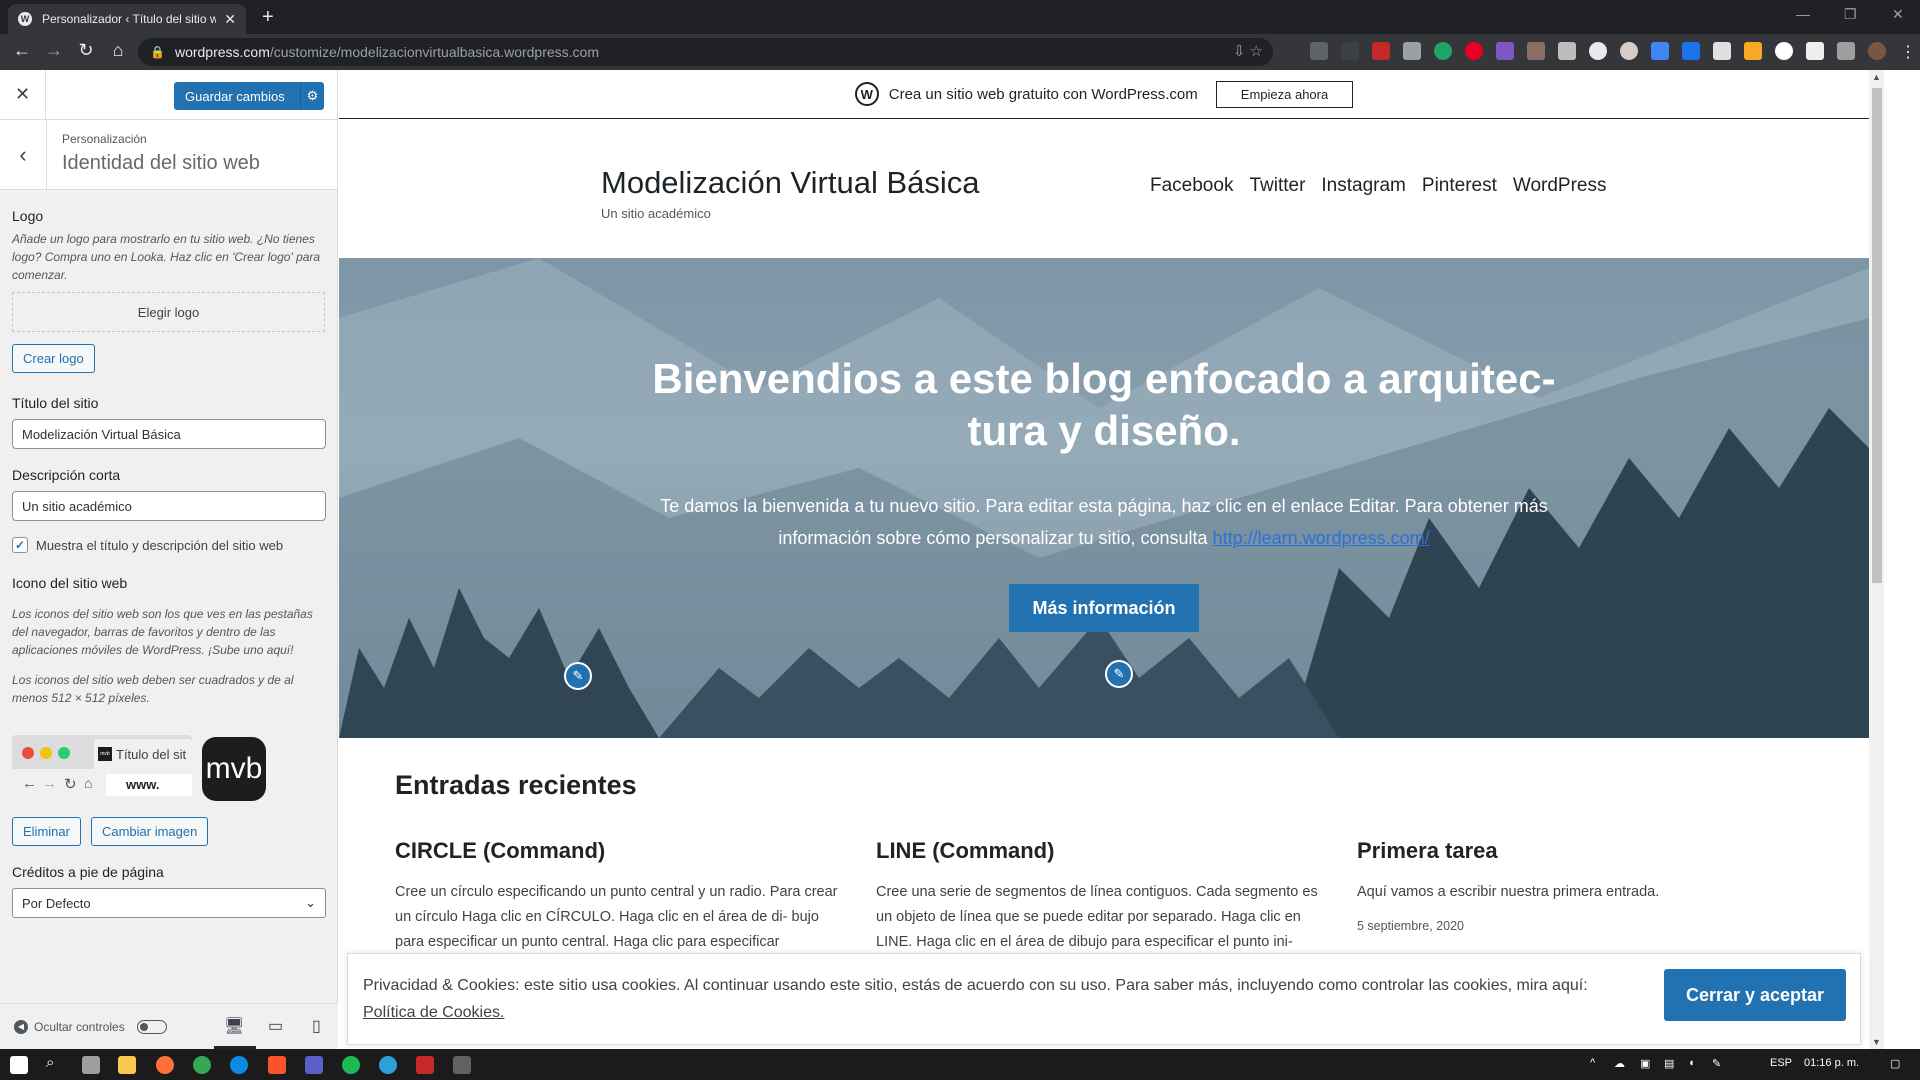 The height and width of the screenshot is (1080, 1920). Describe the element at coordinates (86, 50) in the screenshot. I see `reload-icon: ↻` at that location.